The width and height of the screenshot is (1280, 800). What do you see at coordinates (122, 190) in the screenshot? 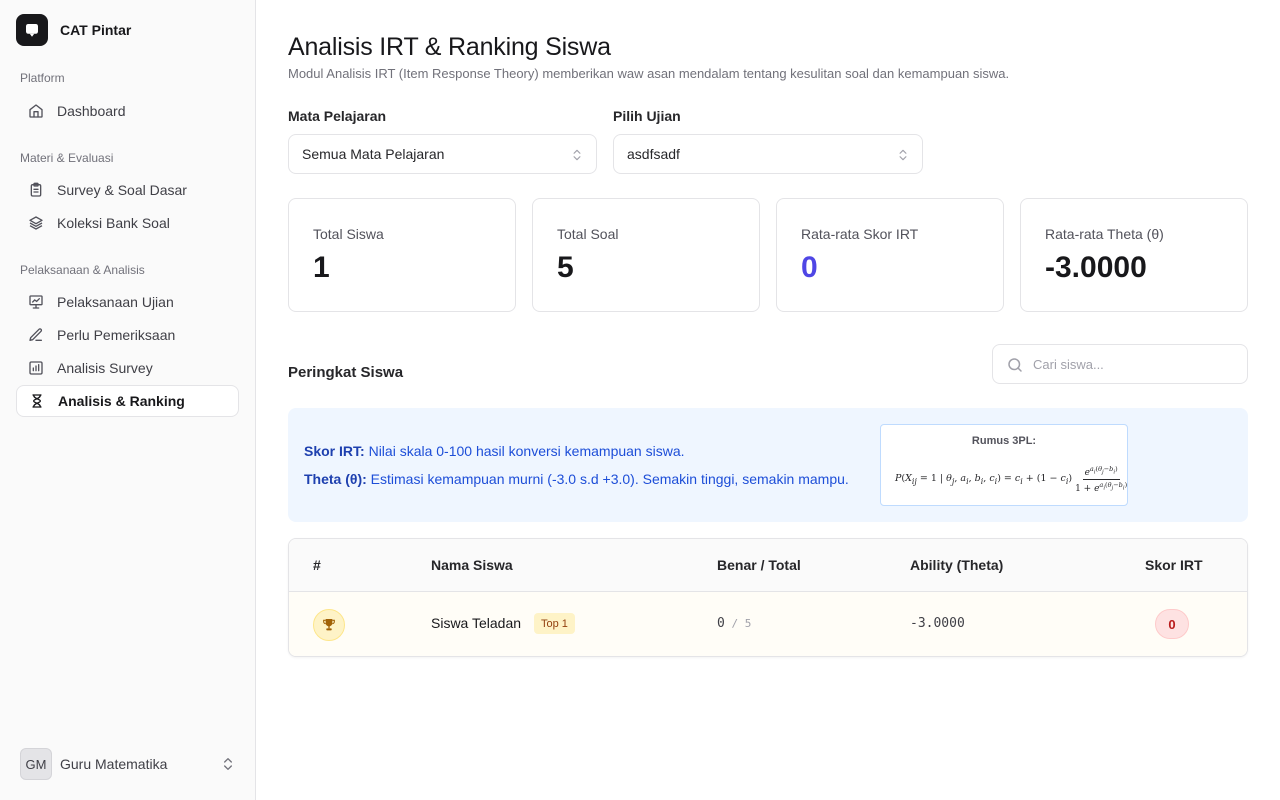
I see `sidebar-item-label: Survey & Soal Dasar` at bounding box center [122, 190].